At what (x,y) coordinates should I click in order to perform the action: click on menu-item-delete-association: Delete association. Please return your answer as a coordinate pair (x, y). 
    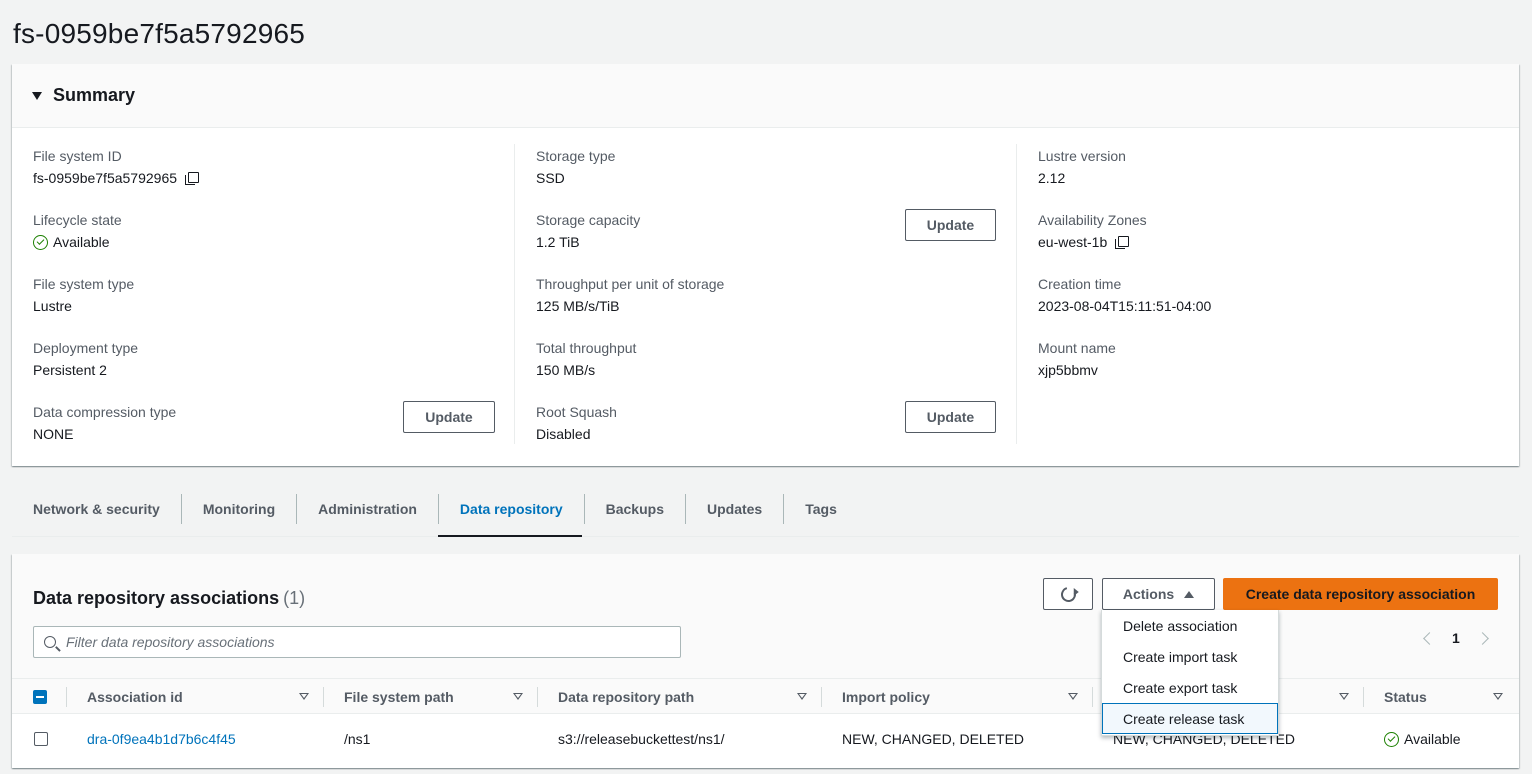
    Looking at the image, I should click on (1190, 625).